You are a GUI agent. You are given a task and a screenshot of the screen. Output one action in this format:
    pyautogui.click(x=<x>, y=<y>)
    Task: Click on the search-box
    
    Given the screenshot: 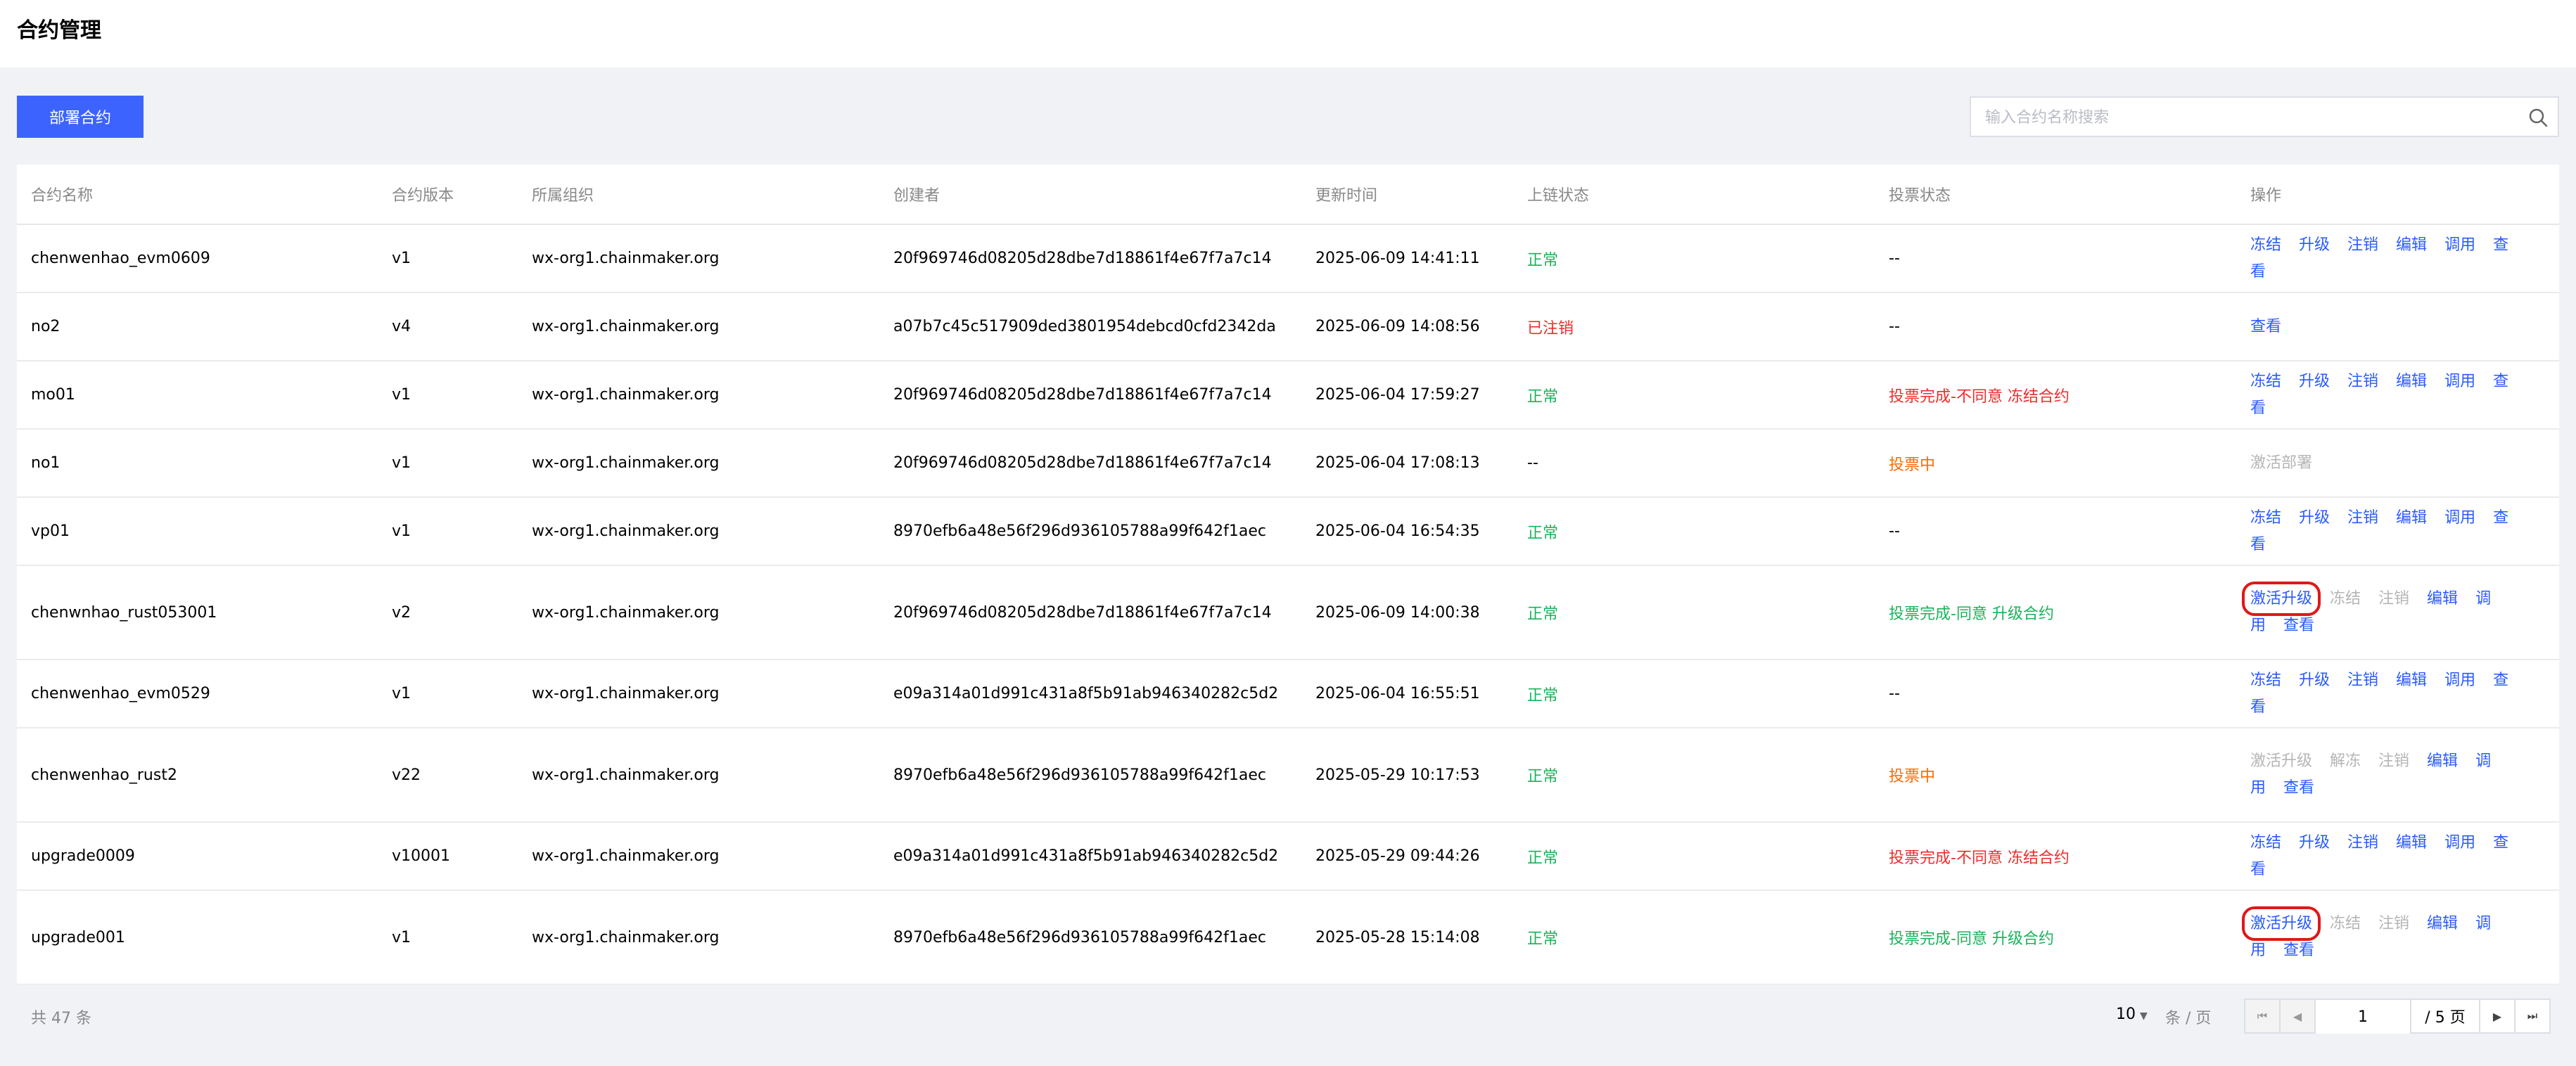 What is the action you would take?
    pyautogui.click(x=2264, y=116)
    